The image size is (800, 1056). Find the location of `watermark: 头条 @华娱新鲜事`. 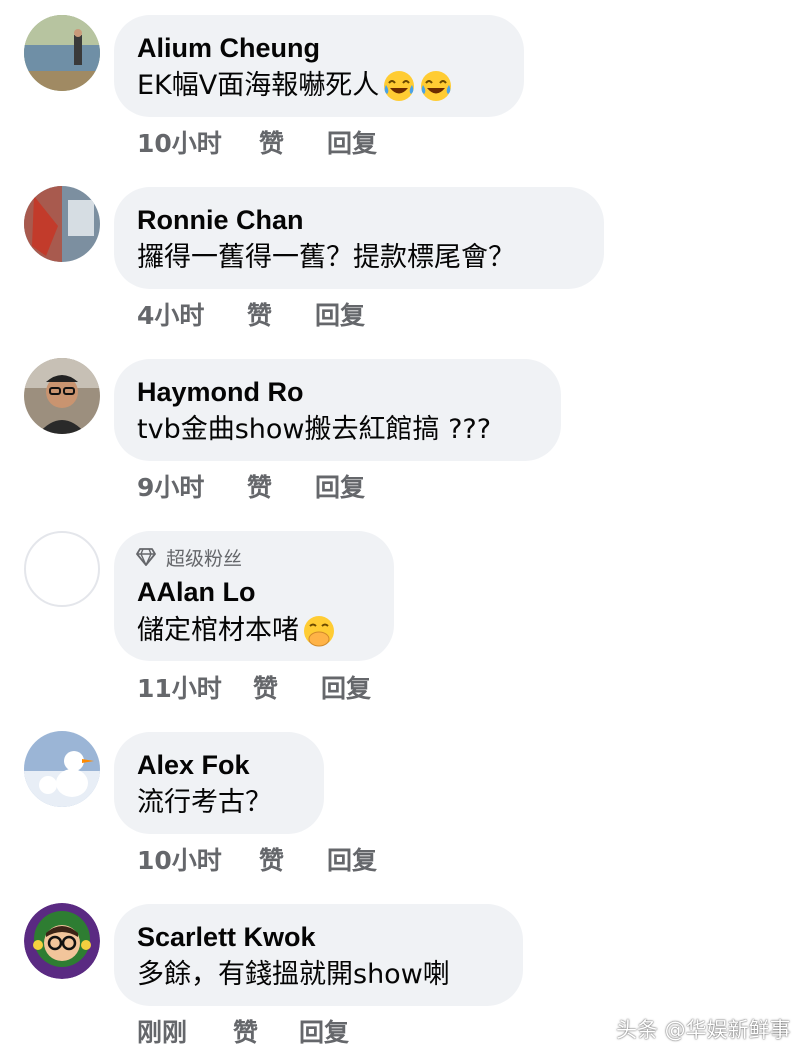

watermark: 头条 @华娱新鲜事 is located at coordinates (703, 1030).